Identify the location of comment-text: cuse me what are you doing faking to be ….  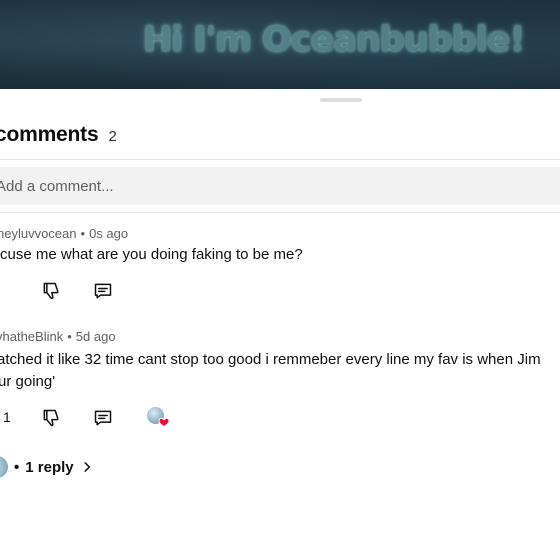
(151, 254).